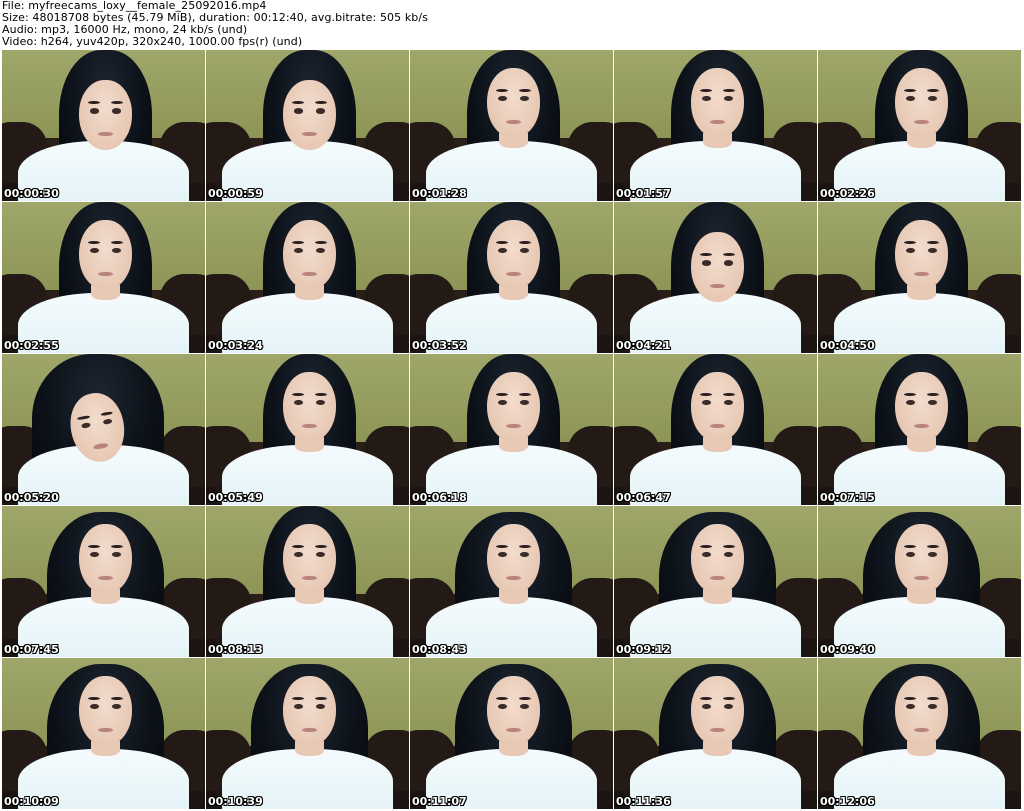 Image resolution: width=1024 pixels, height=811 pixels. I want to click on video-thumbnail: 00:07:45, so click(104, 582).